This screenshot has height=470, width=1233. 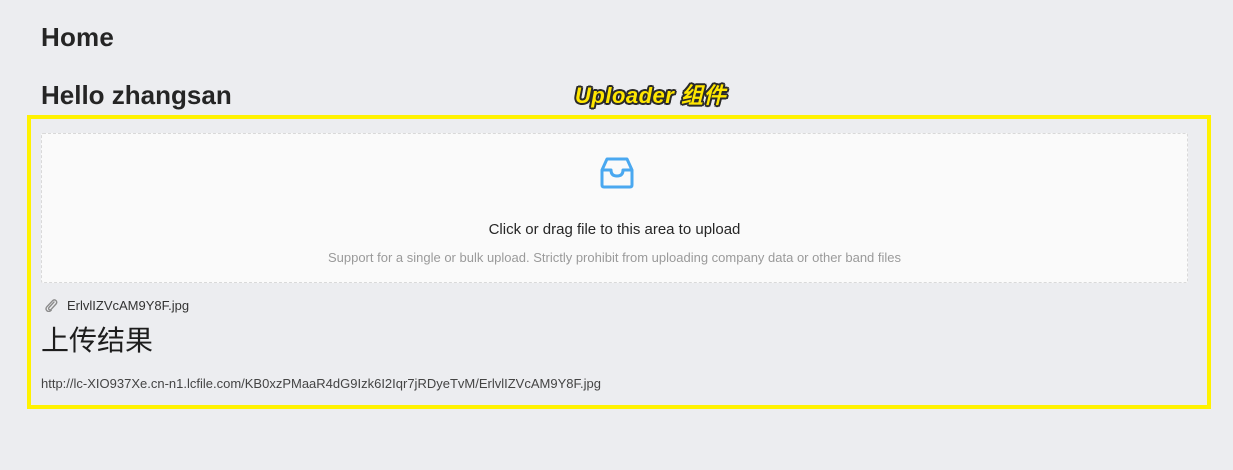 I want to click on result-title: 上传结果, so click(x=97, y=340).